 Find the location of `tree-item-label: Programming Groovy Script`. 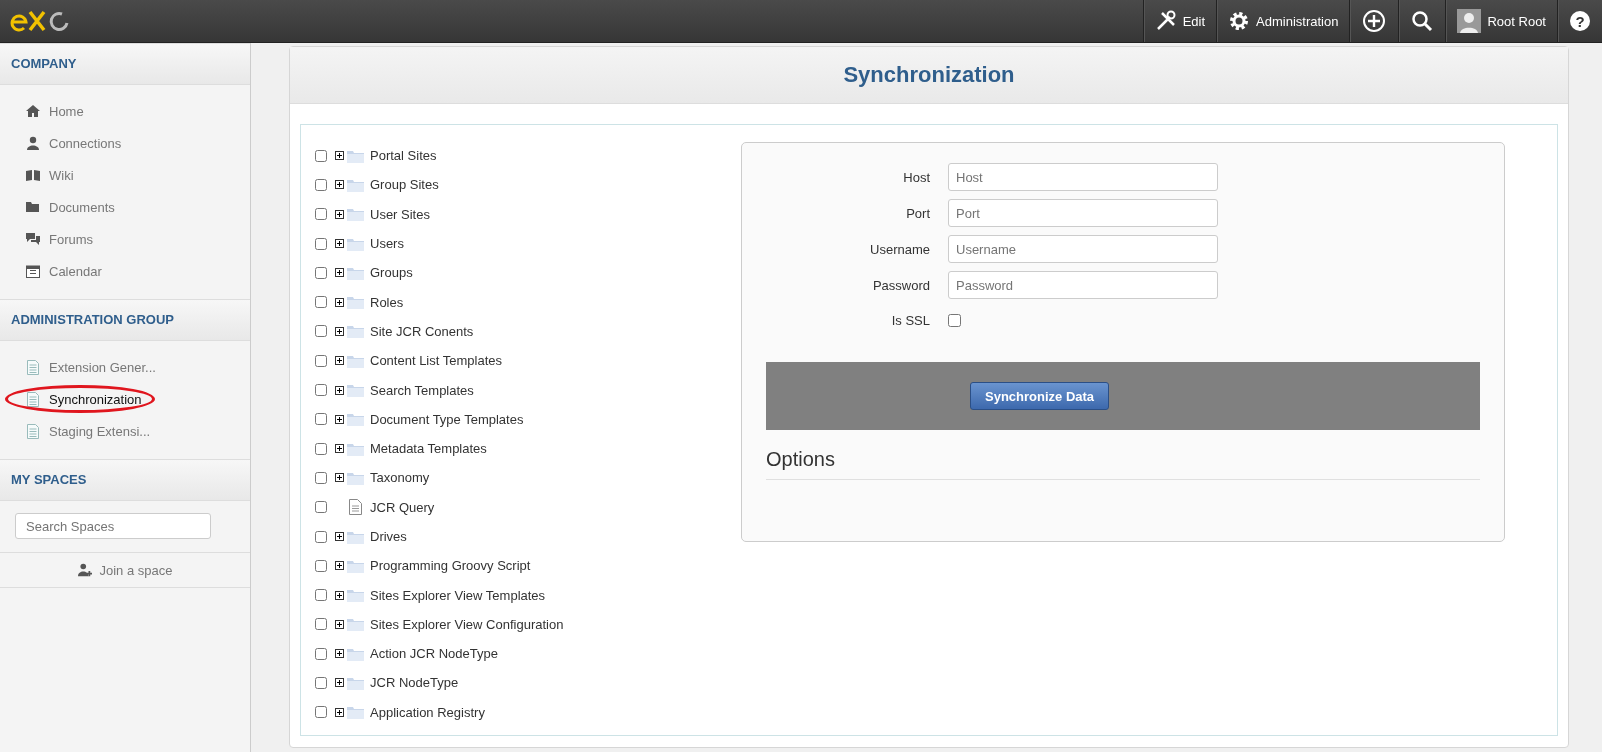

tree-item-label: Programming Groovy Script is located at coordinates (450, 566).